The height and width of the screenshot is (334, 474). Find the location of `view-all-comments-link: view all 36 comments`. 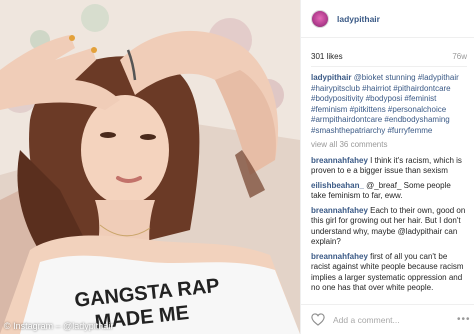

view-all-comments-link: view all 36 comments is located at coordinates (389, 145).